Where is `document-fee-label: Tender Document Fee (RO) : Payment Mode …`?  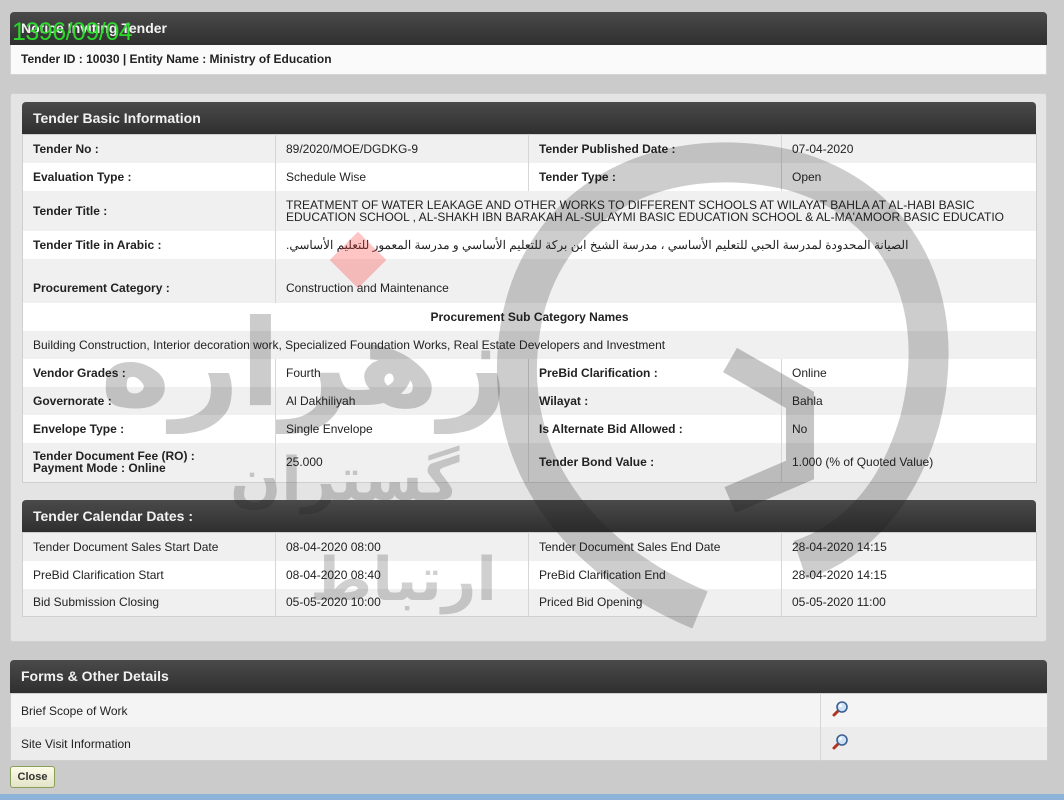
document-fee-label: Tender Document Fee (RO) : Payment Mode … is located at coordinates (149, 462).